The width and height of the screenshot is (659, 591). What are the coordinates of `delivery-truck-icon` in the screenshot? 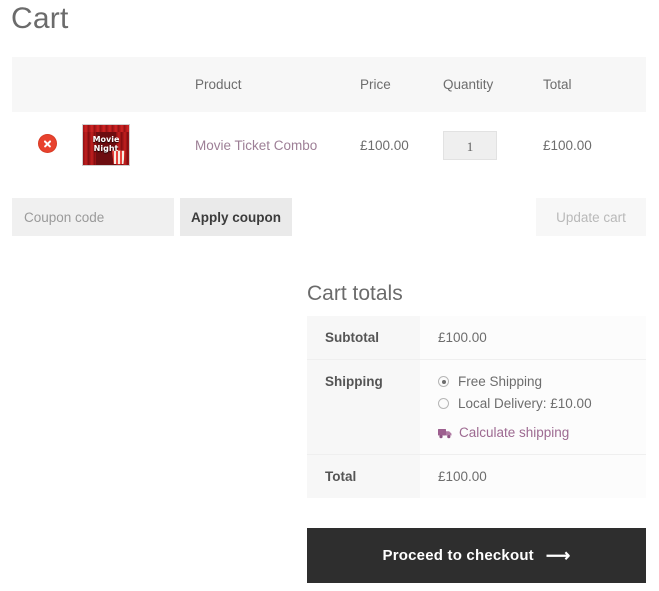 It's located at (445, 433).